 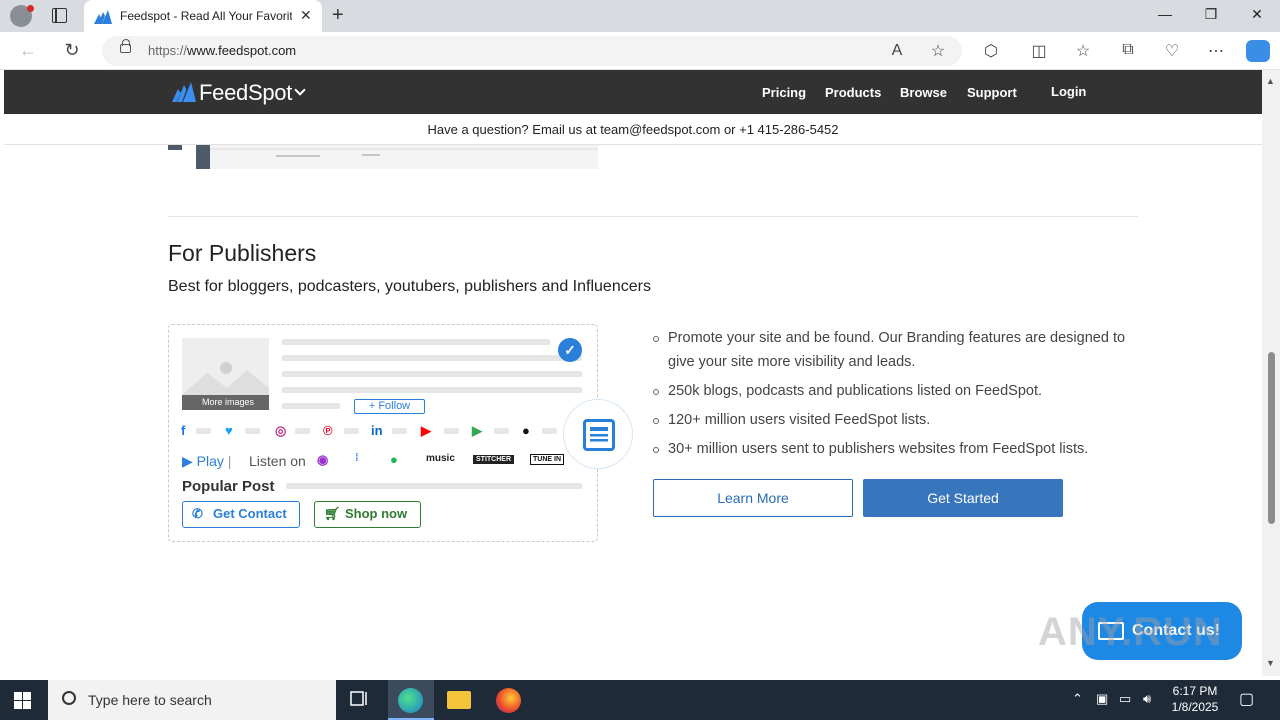 I want to click on volume-icon: 🔊︎, so click(x=1147, y=699).